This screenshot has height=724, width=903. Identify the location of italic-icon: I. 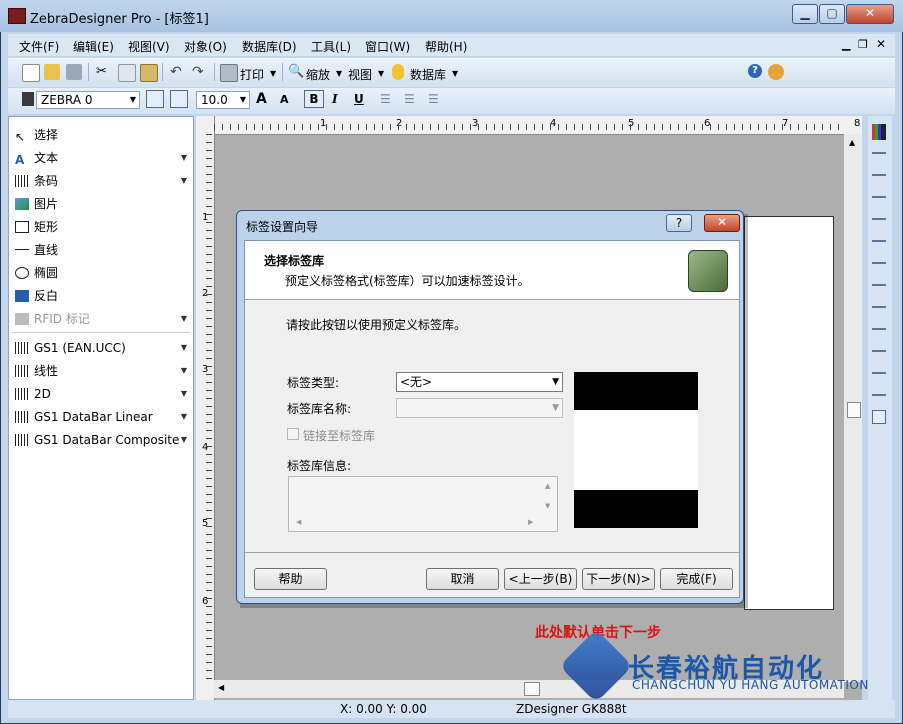
(335, 99).